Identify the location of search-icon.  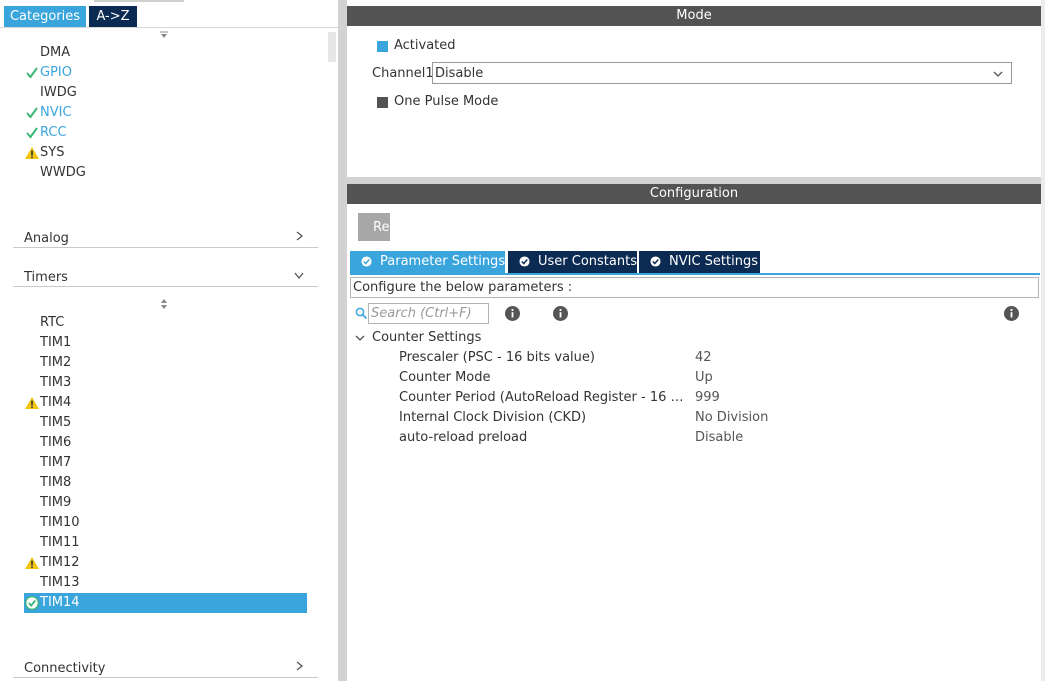
(361, 313).